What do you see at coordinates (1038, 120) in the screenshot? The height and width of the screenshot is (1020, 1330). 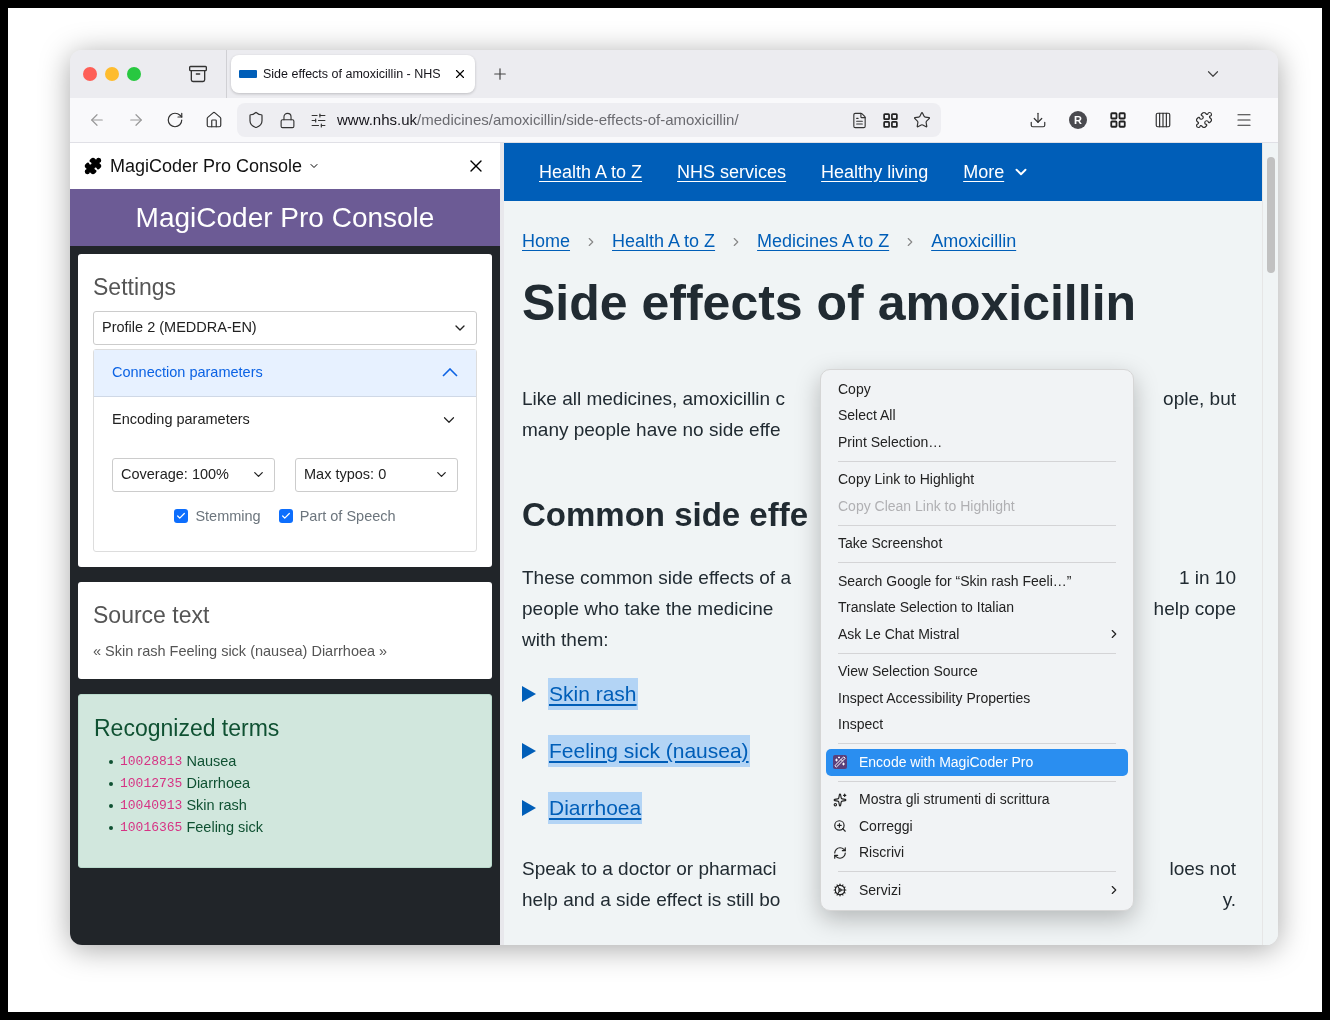 I see `download-icon` at bounding box center [1038, 120].